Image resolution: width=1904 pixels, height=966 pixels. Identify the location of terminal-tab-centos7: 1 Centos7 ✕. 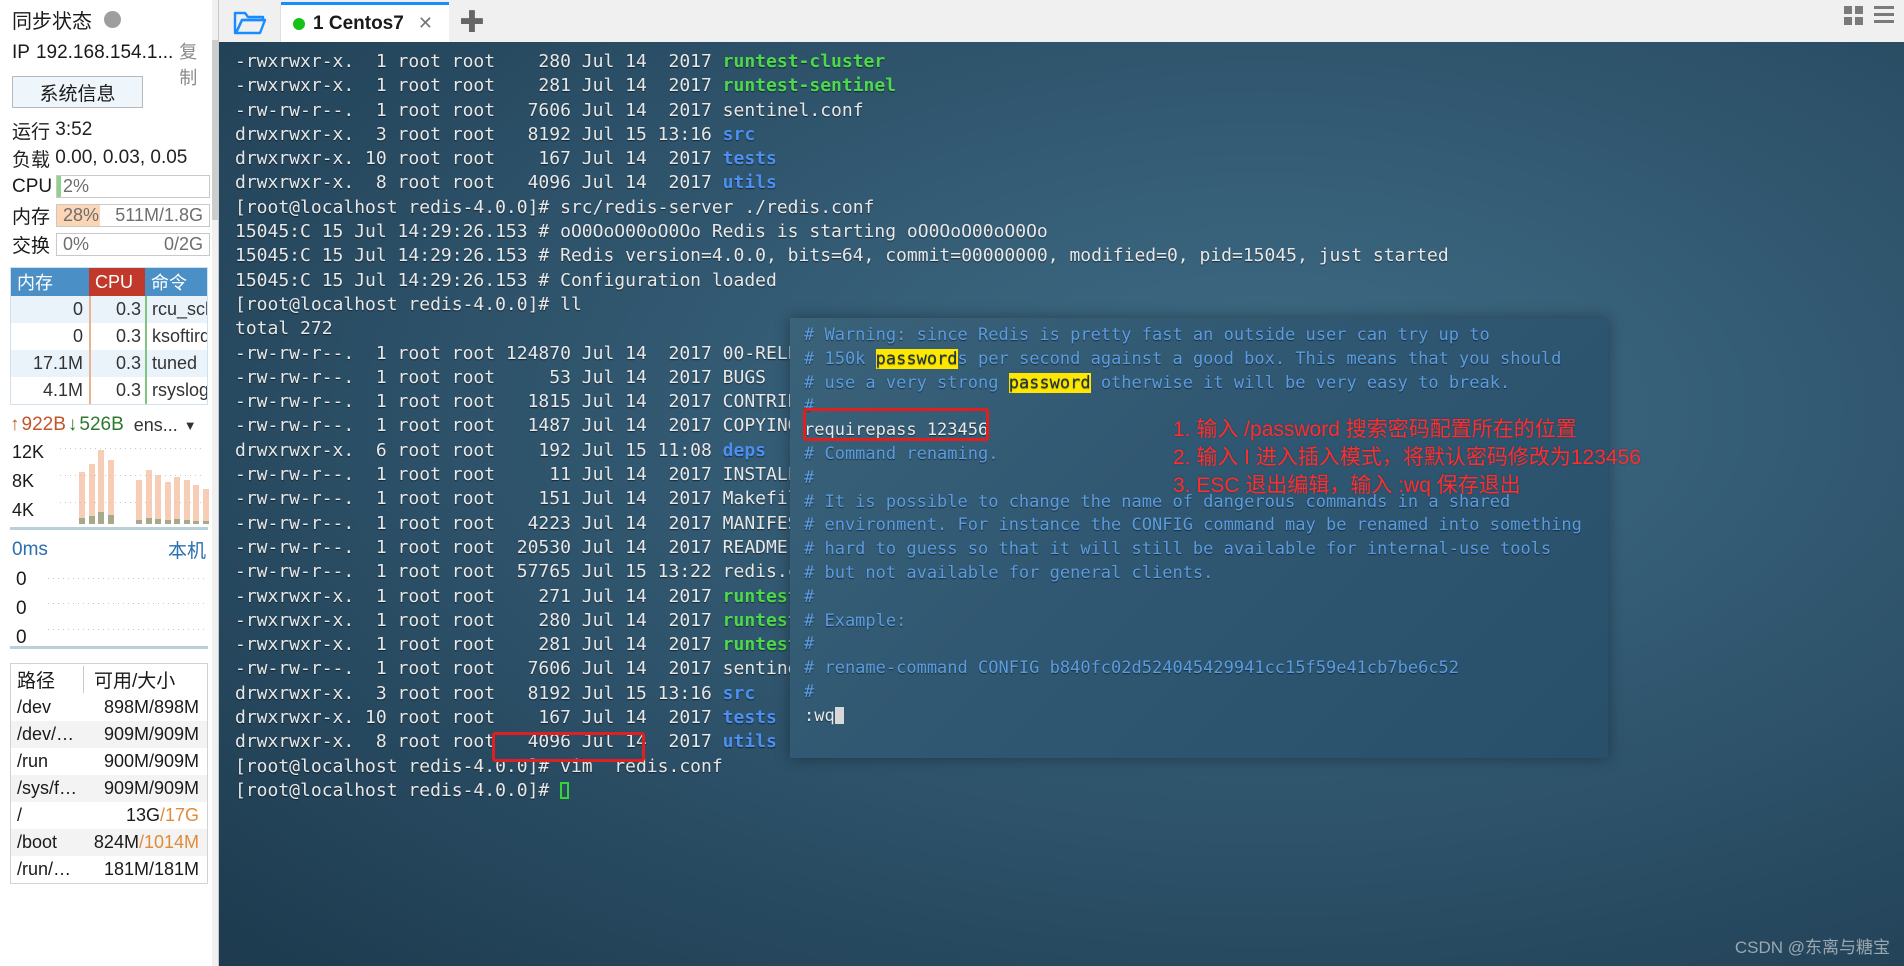
(365, 22).